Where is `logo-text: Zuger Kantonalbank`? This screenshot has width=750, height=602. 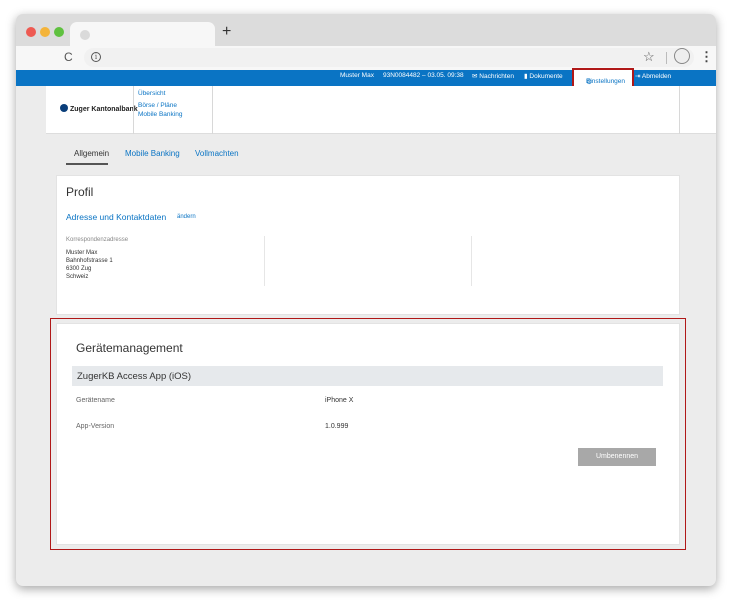 logo-text: Zuger Kantonalbank is located at coordinates (104, 109).